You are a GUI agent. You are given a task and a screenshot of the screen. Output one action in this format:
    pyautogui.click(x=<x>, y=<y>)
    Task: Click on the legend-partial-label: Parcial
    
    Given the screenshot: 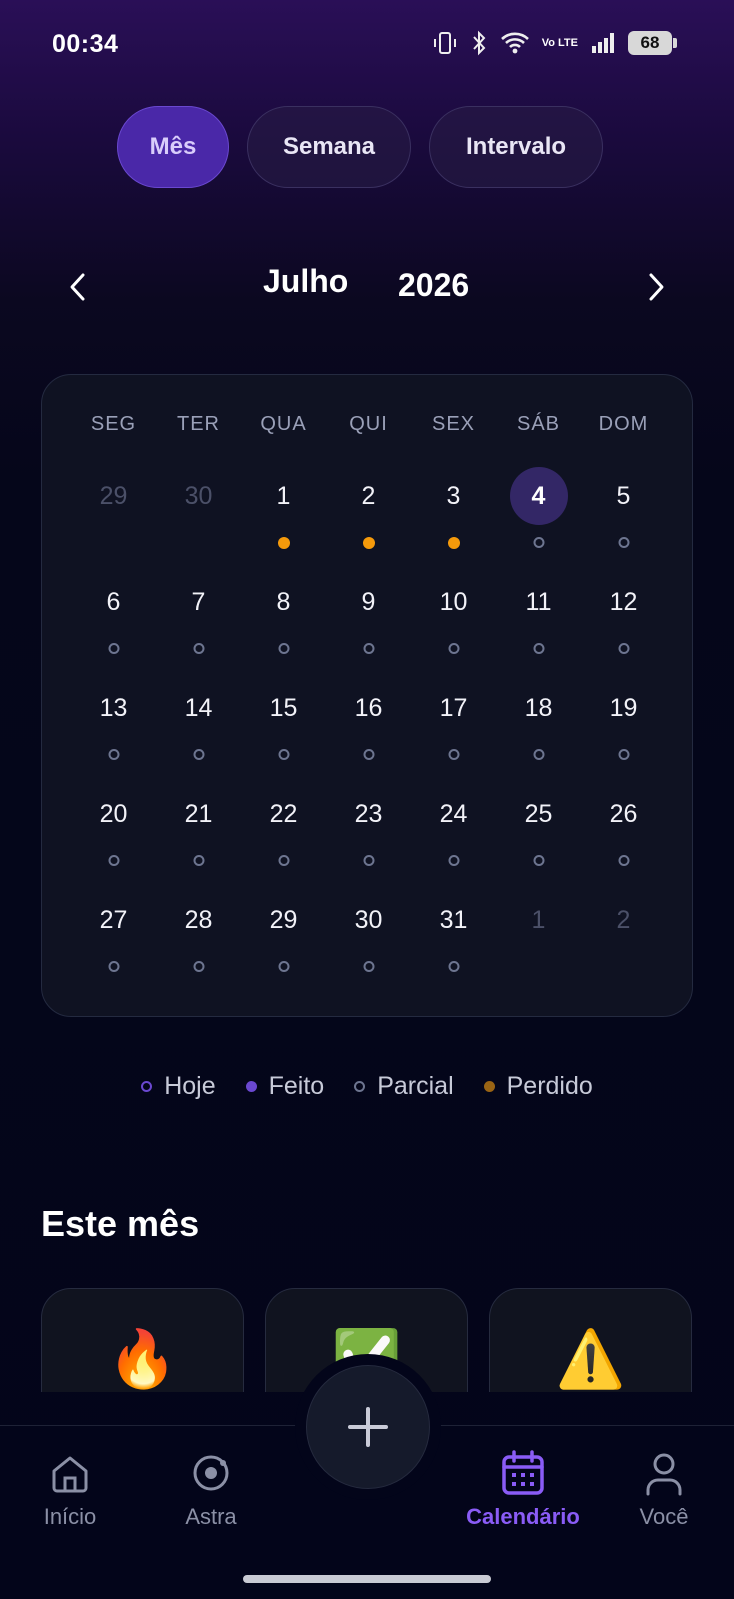 What is the action you would take?
    pyautogui.click(x=415, y=1086)
    